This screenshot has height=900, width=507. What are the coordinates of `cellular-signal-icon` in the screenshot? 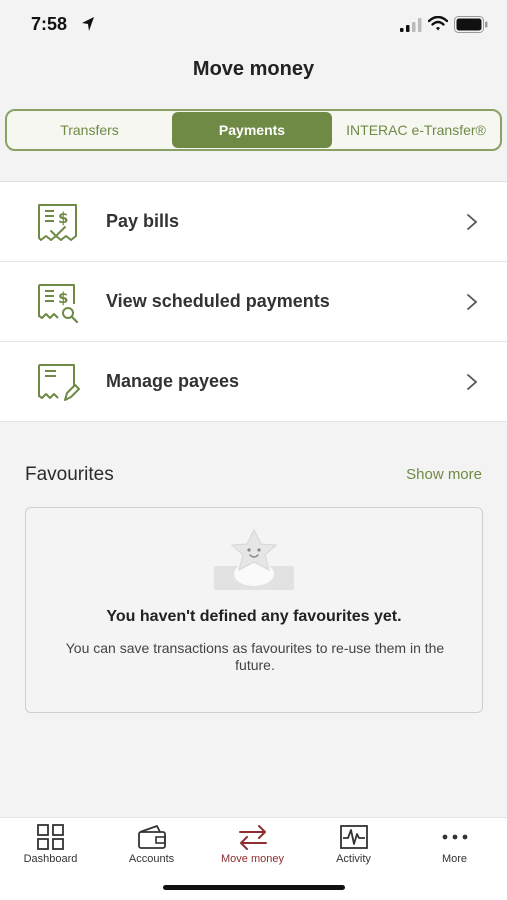 It's located at (411, 25).